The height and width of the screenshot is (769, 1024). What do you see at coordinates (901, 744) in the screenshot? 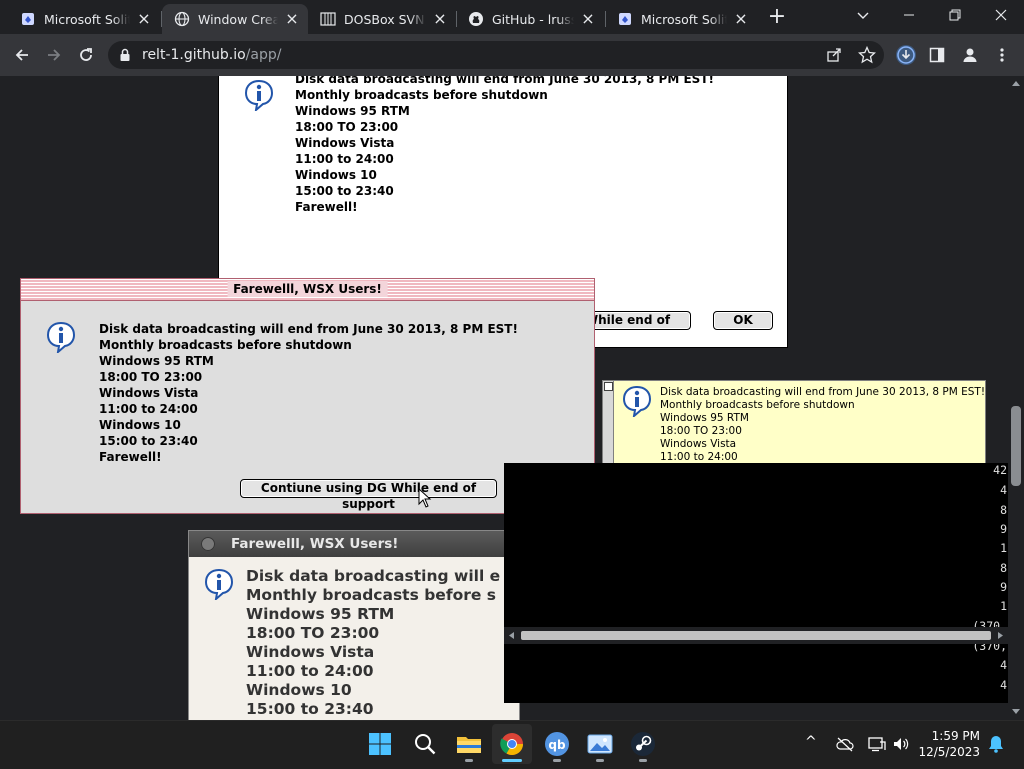
I see `volume-icon` at bounding box center [901, 744].